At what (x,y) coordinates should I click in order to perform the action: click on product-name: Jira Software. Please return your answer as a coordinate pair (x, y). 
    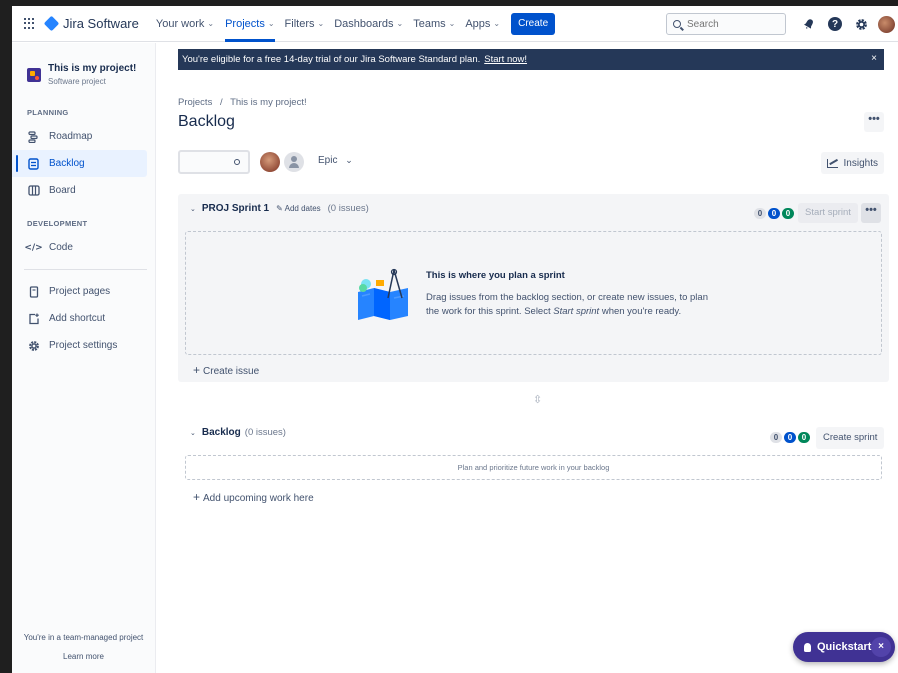
    Looking at the image, I should click on (101, 23).